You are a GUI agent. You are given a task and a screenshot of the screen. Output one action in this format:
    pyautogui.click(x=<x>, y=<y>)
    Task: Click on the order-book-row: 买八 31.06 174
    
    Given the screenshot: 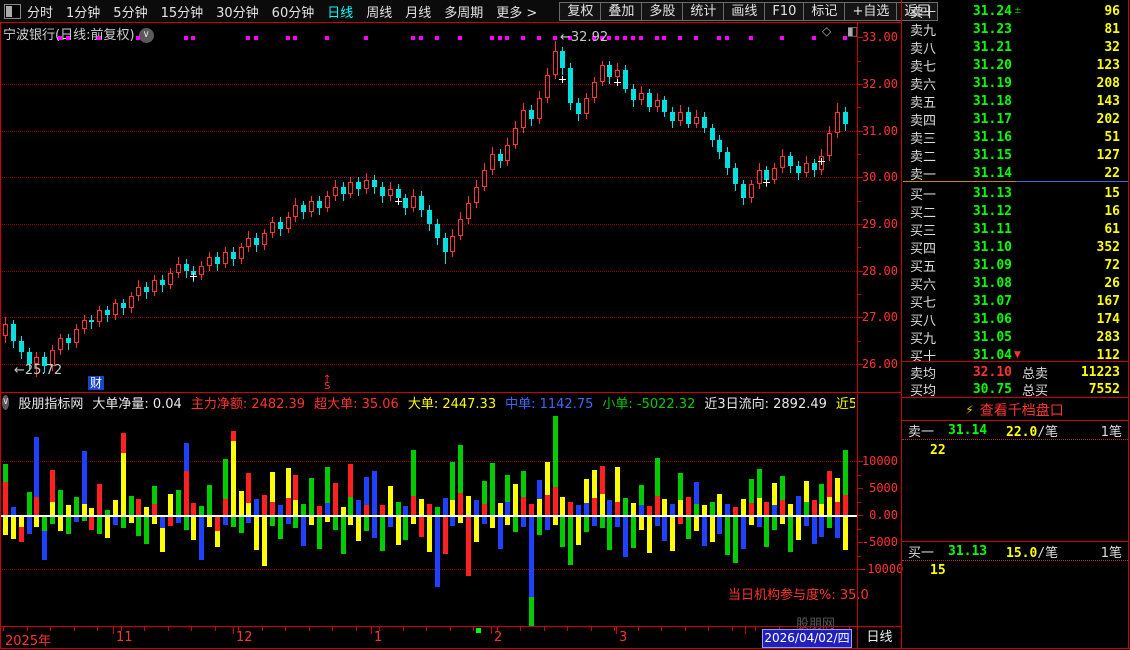 What is the action you would take?
    pyautogui.click(x=1015, y=319)
    